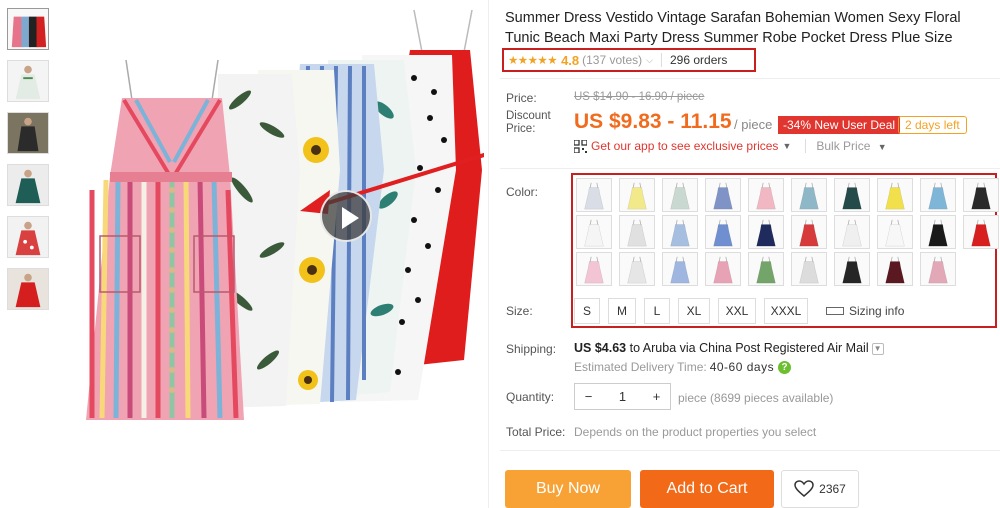  I want to click on days-left-badge: 2 days left, so click(932, 125).